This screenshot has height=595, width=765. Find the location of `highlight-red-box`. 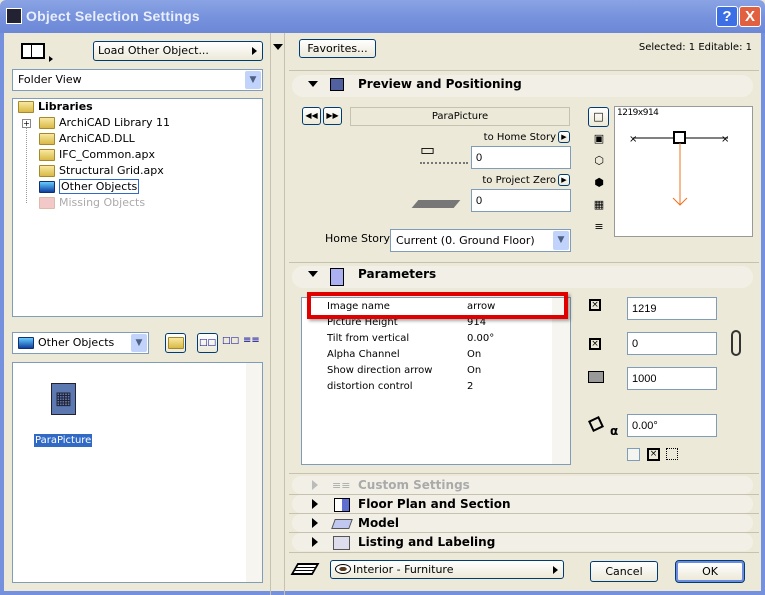

highlight-red-box is located at coordinates (437, 305).